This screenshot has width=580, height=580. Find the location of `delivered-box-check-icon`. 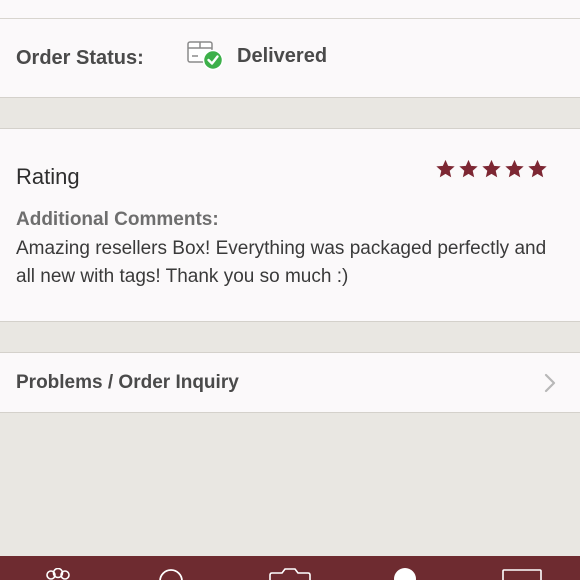

delivered-box-check-icon is located at coordinates (205, 56).